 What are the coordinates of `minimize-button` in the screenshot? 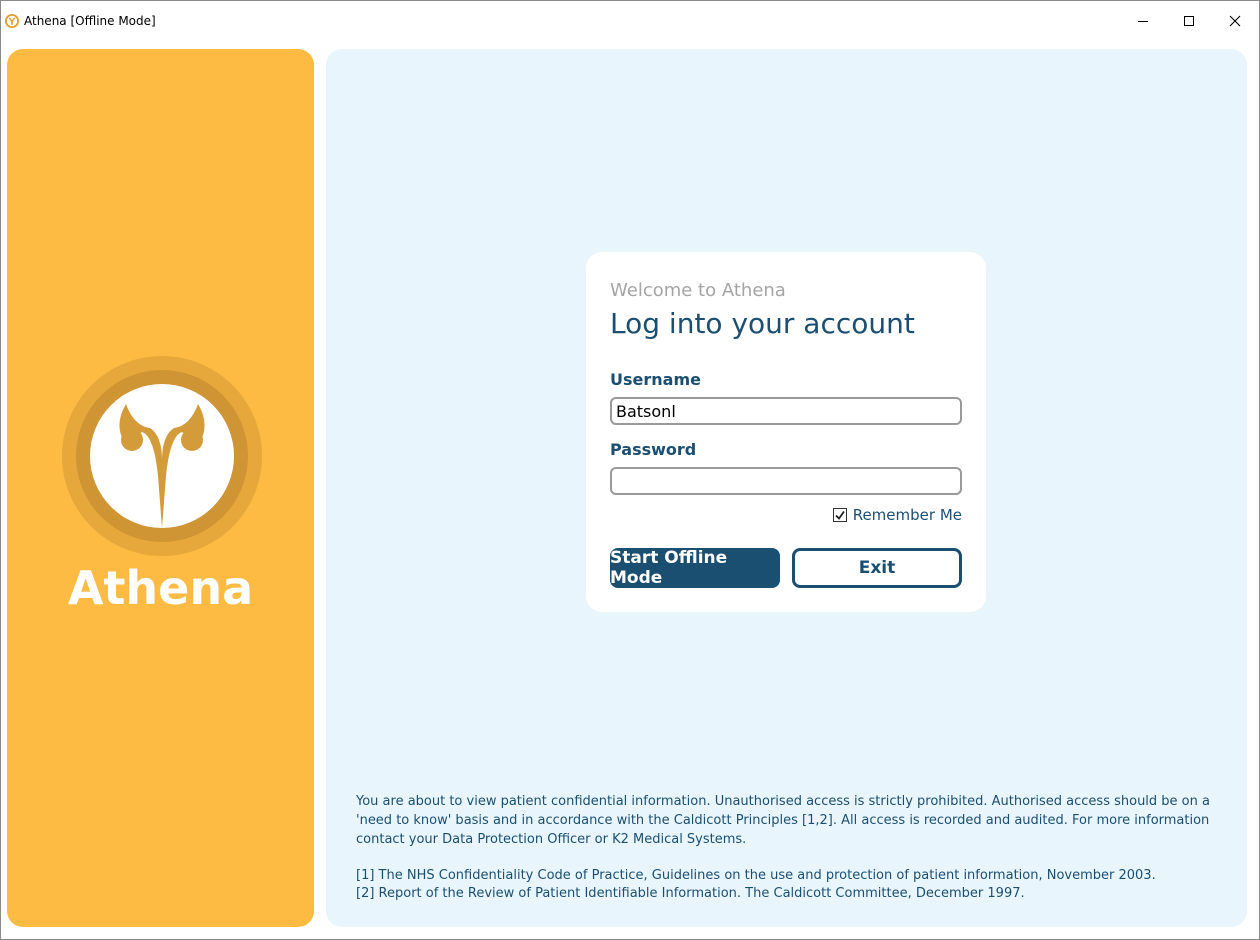 It's located at (1143, 21).